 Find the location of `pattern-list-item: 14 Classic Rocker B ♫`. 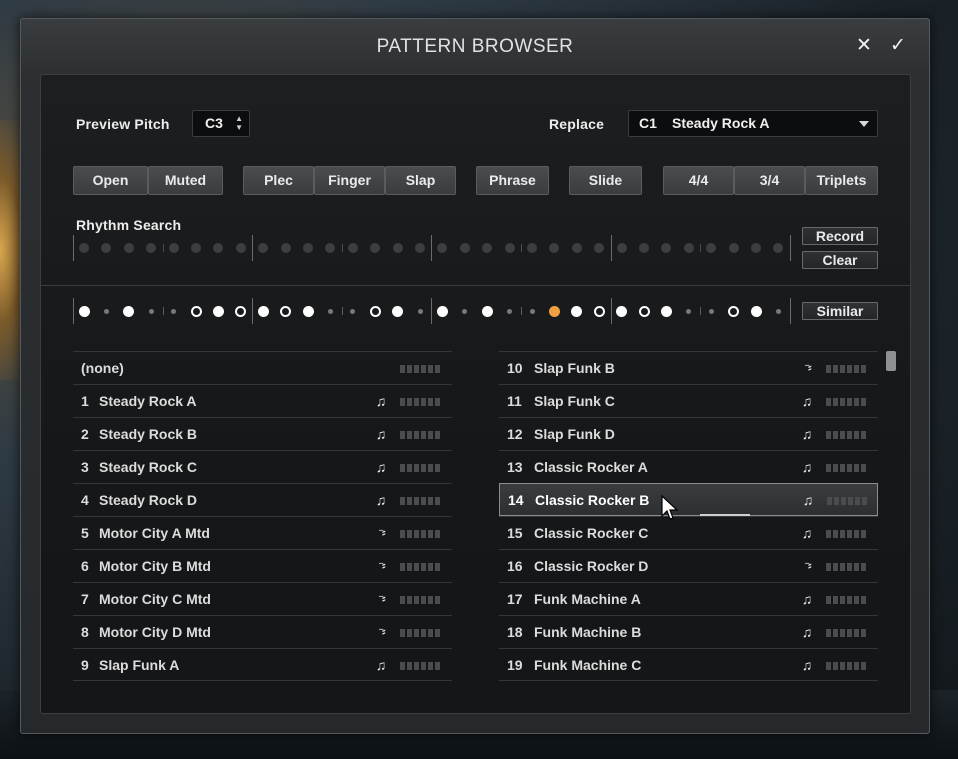

pattern-list-item: 14 Classic Rocker B ♫ is located at coordinates (688, 499).